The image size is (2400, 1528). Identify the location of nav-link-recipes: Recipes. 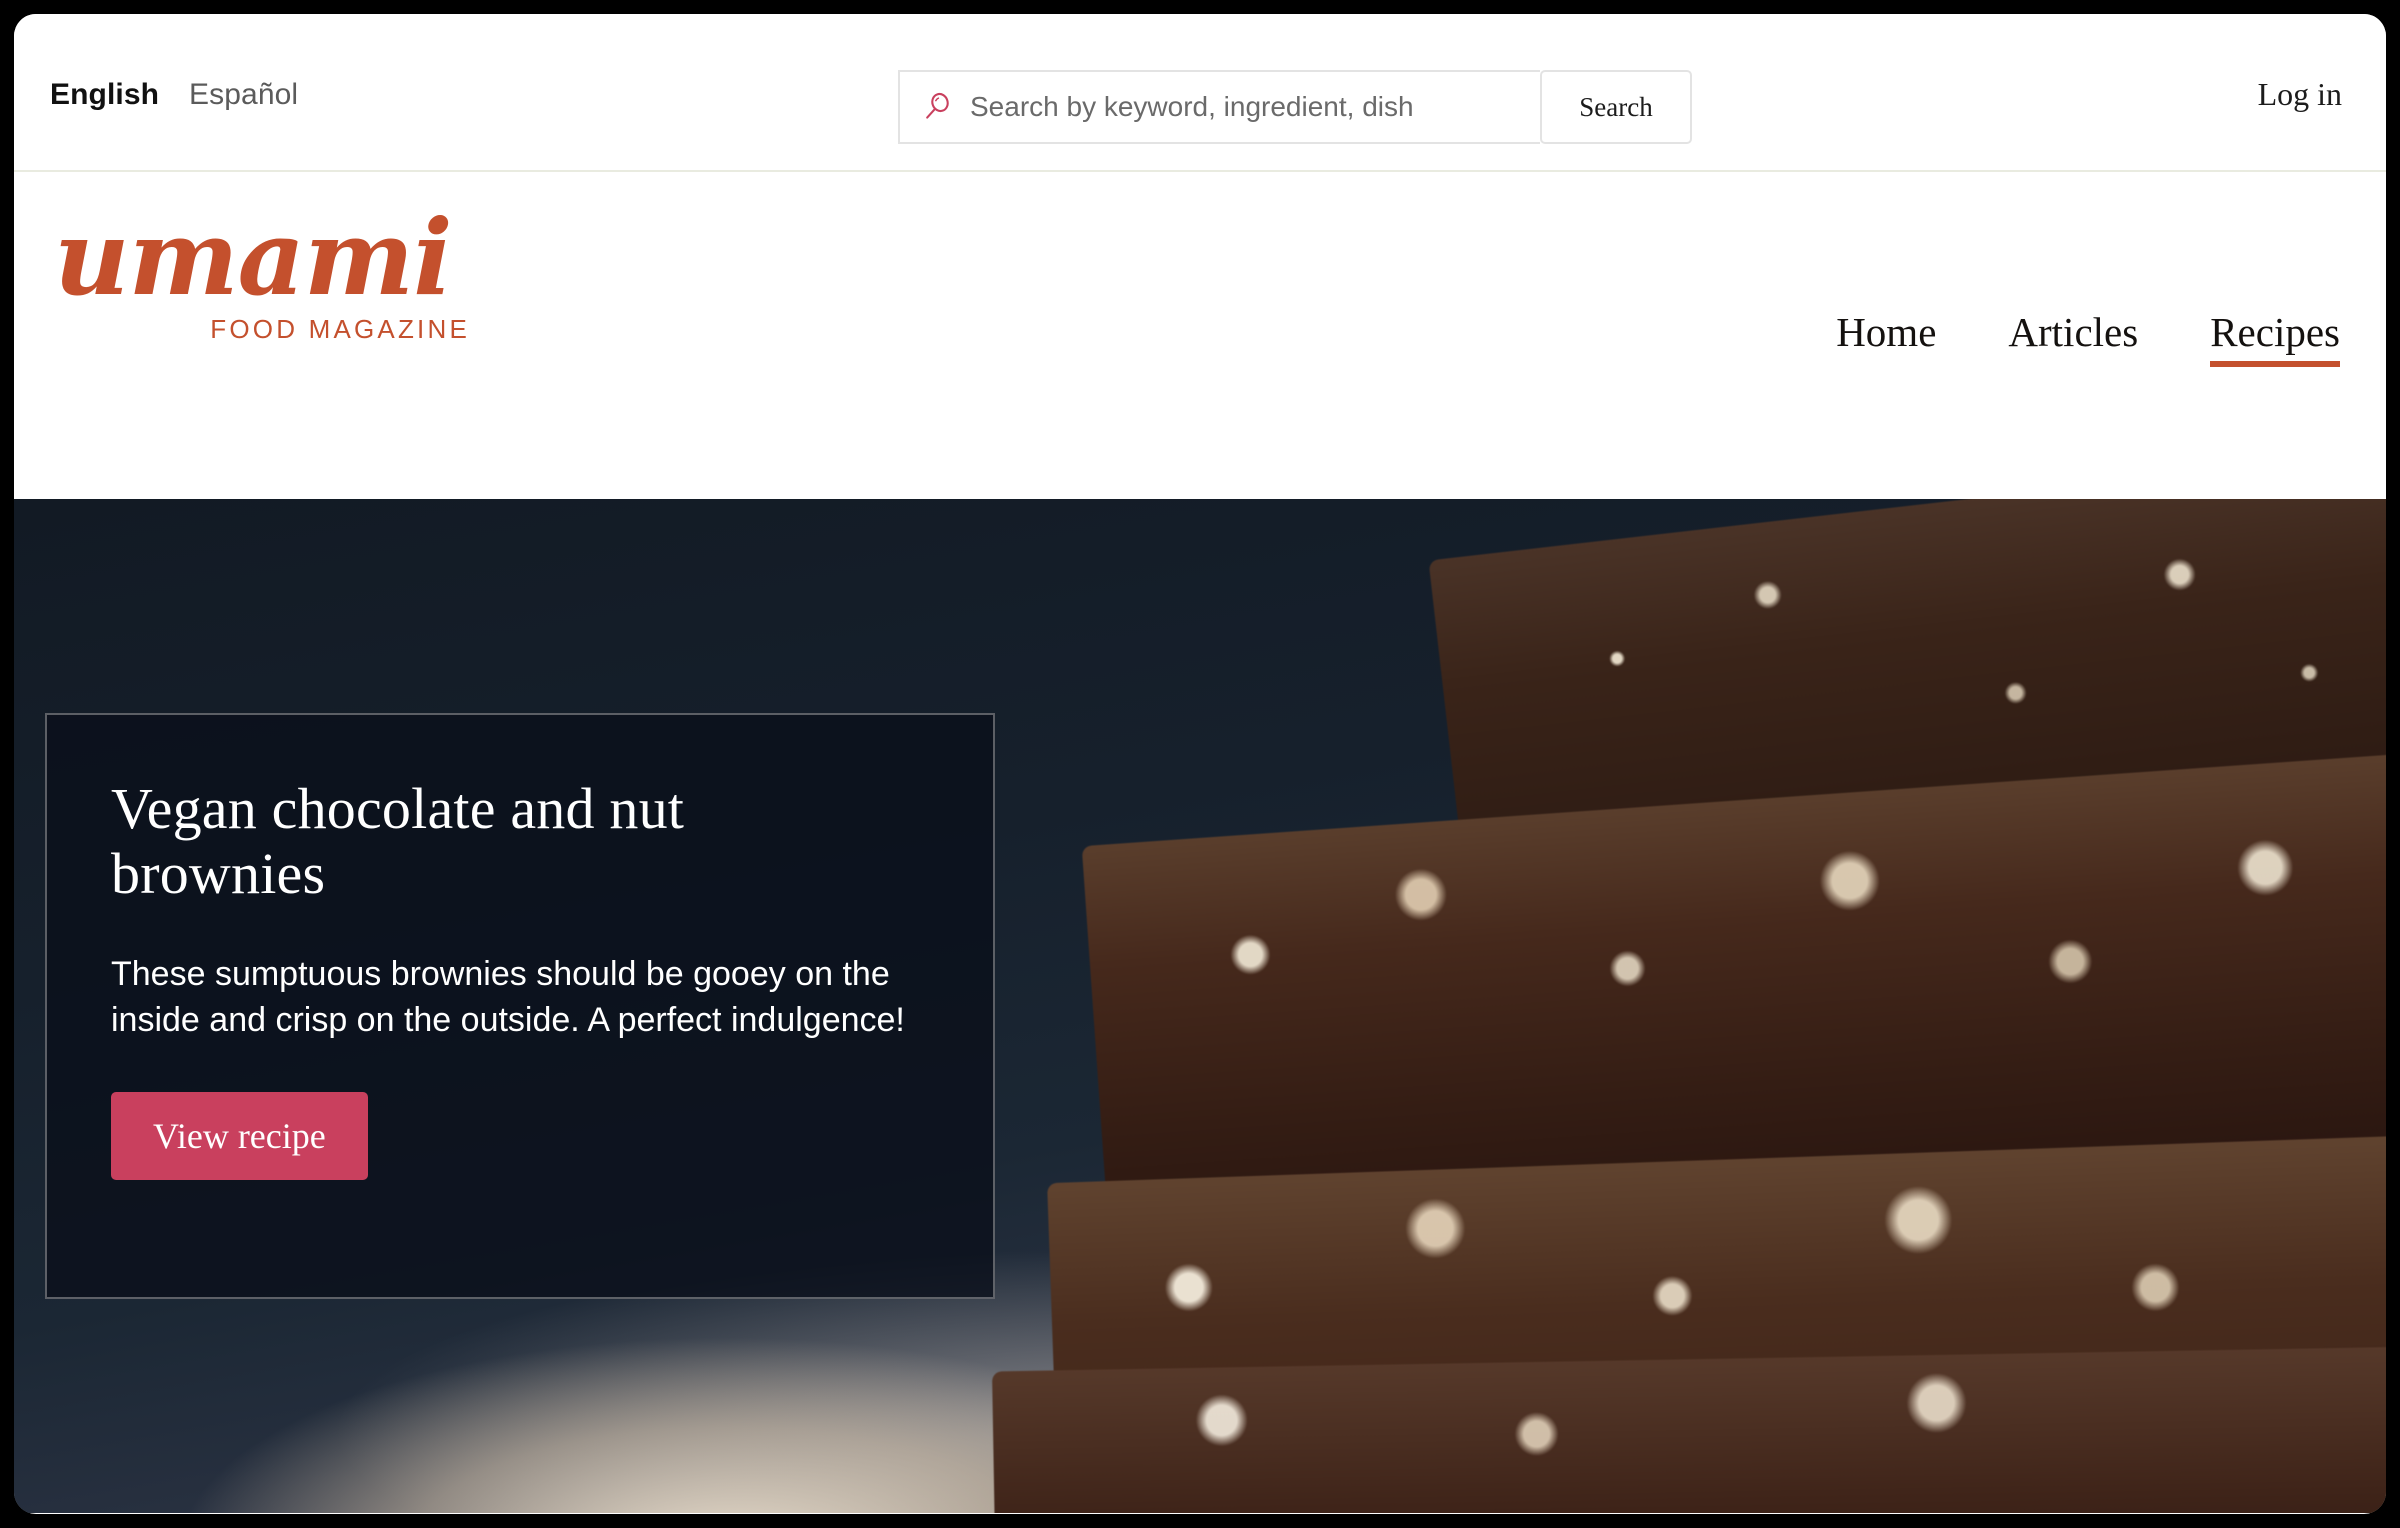
(2275, 339).